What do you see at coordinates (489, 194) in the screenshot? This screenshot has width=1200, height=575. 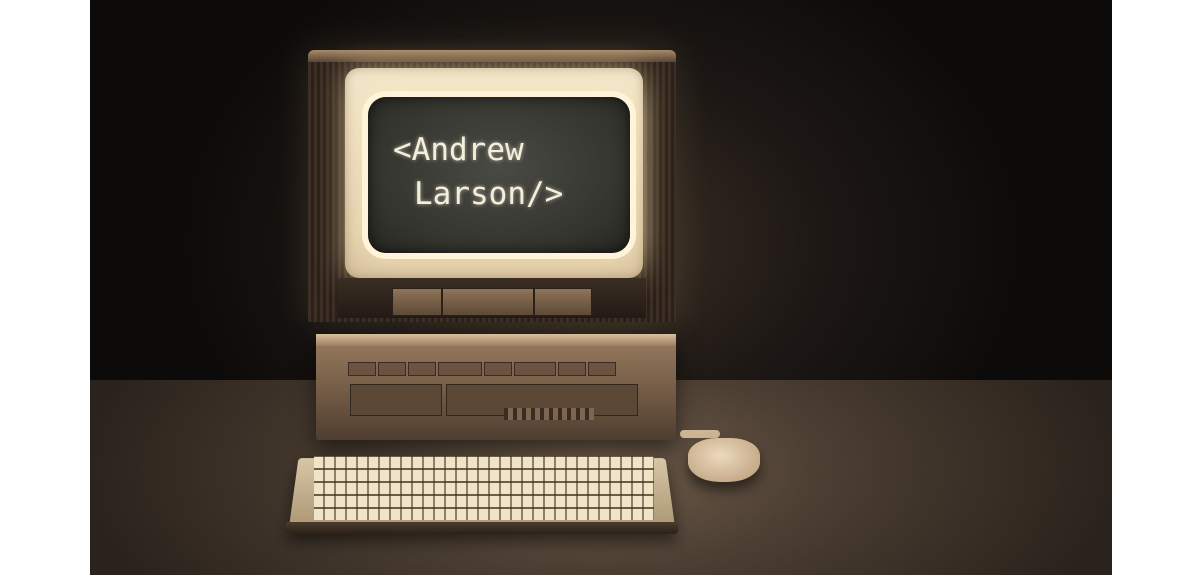 I see `screen-text-line-2: Larson/>` at bounding box center [489, 194].